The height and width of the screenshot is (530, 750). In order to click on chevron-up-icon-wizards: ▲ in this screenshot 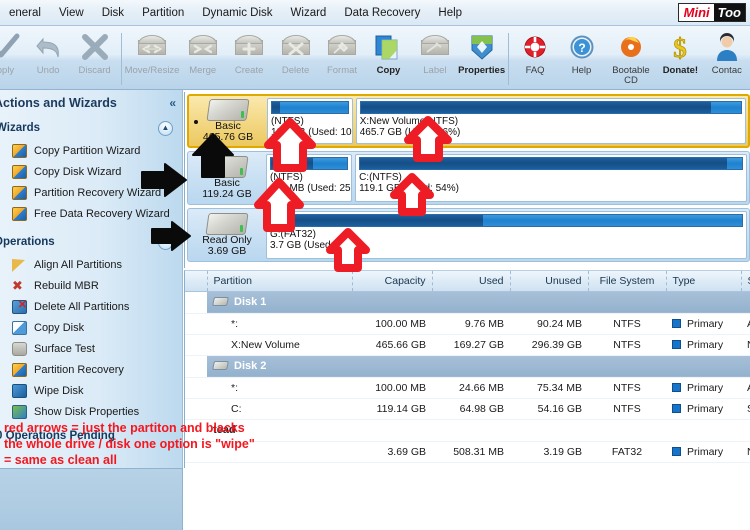, I will do `click(165, 128)`.